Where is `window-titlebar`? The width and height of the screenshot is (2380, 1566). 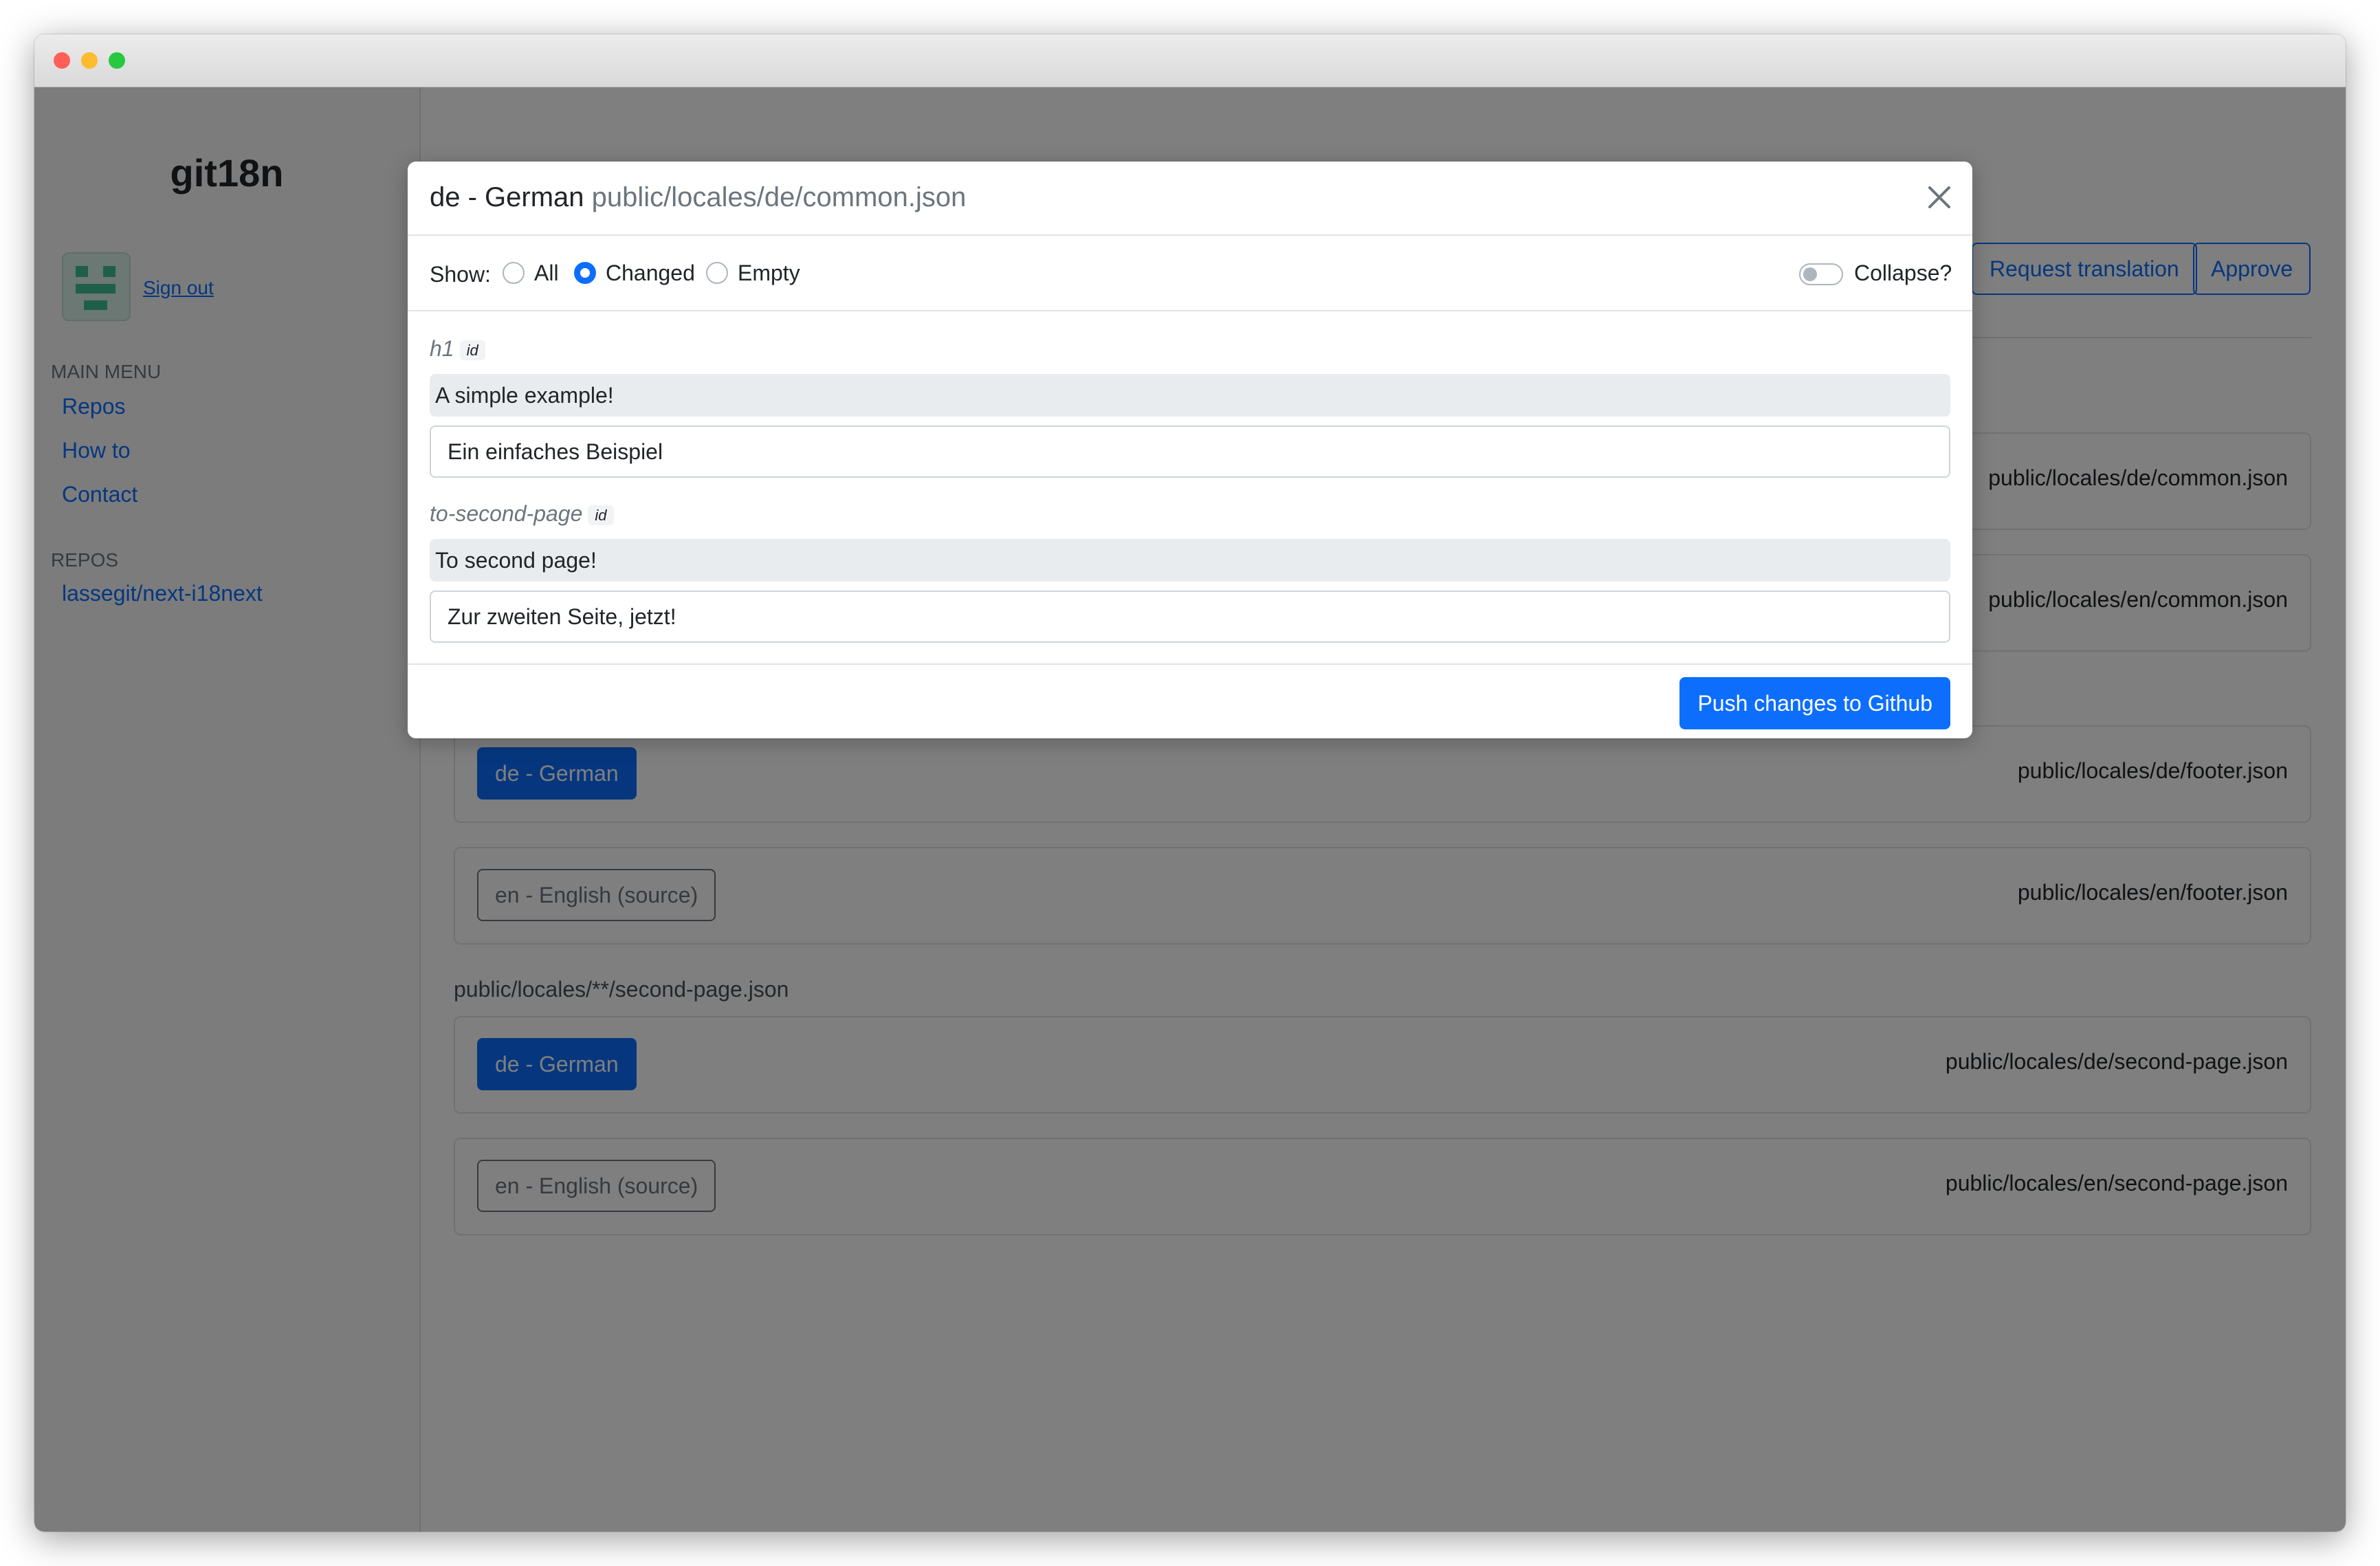 window-titlebar is located at coordinates (1190, 60).